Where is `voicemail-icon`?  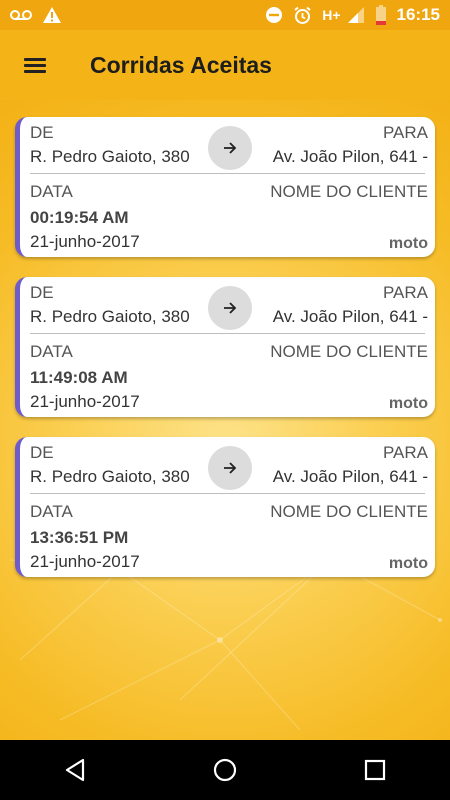
voicemail-icon is located at coordinates (21, 15).